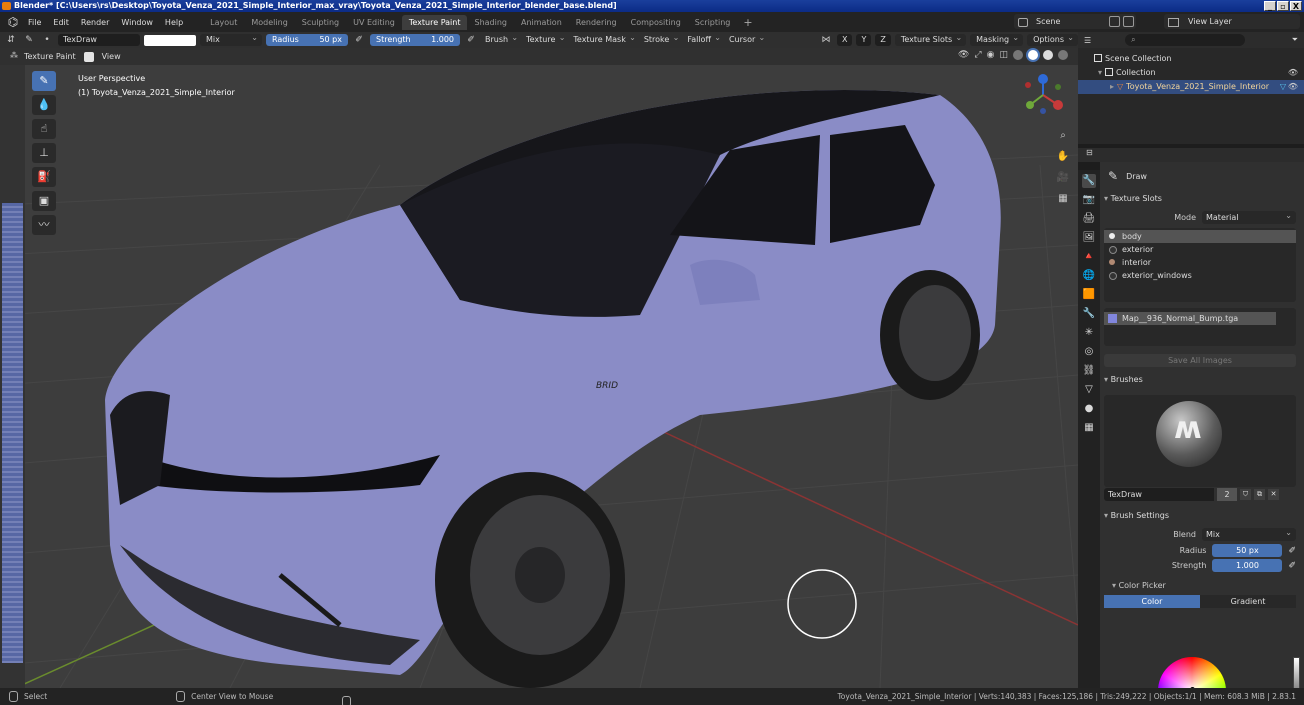  What do you see at coordinates (88, 56) in the screenshot?
I see `paint-mask-toggle` at bounding box center [88, 56].